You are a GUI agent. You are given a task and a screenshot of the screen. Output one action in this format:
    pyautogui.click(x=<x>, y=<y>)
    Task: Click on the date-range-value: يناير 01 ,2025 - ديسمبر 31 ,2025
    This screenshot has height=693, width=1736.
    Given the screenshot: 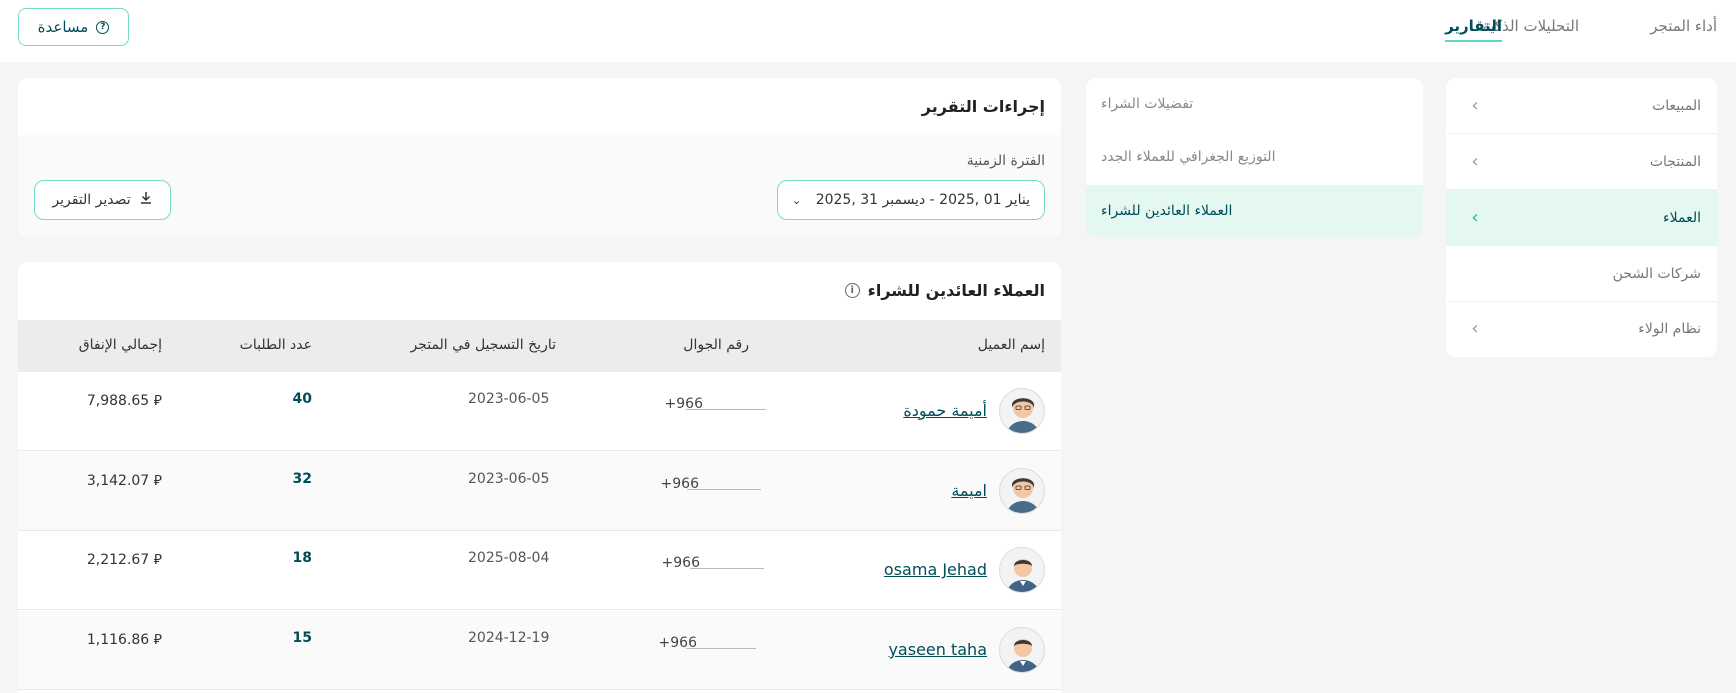 What is the action you would take?
    pyautogui.click(x=922, y=200)
    